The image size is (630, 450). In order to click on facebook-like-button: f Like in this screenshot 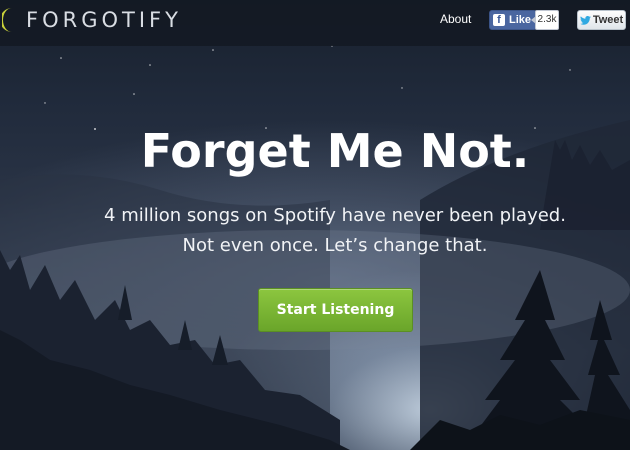, I will do `click(513, 20)`.